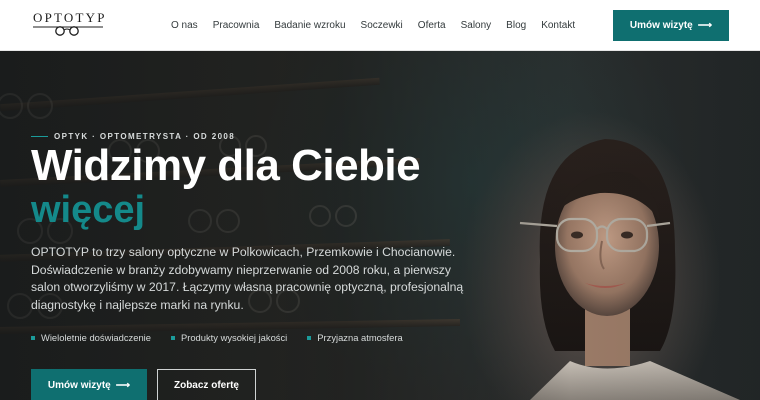  I want to click on feature-label: Produkty wysokiej jakości, so click(234, 337).